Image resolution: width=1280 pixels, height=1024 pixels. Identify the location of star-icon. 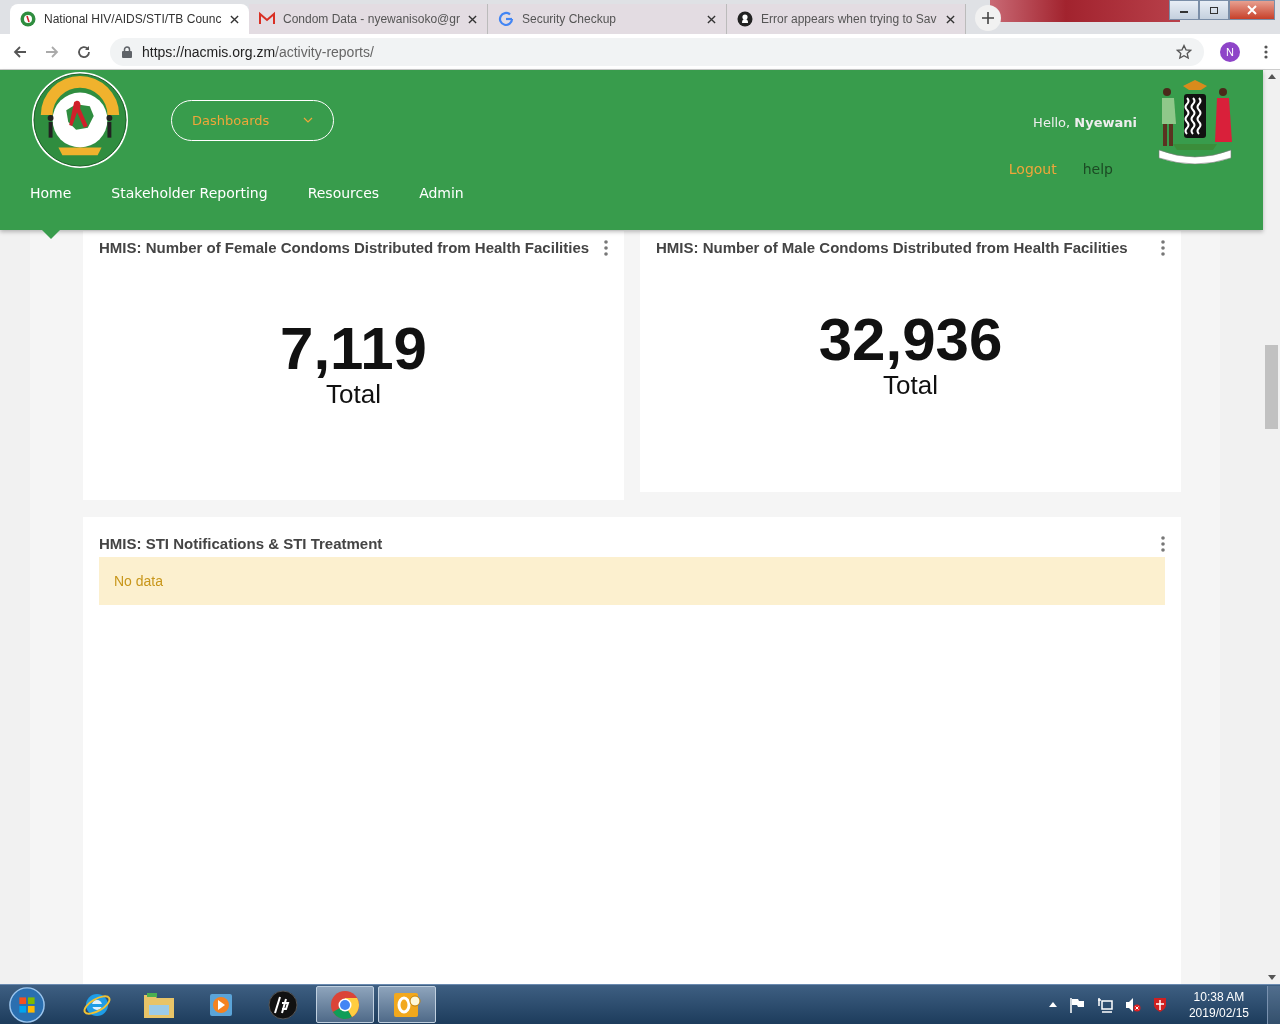
(1184, 51).